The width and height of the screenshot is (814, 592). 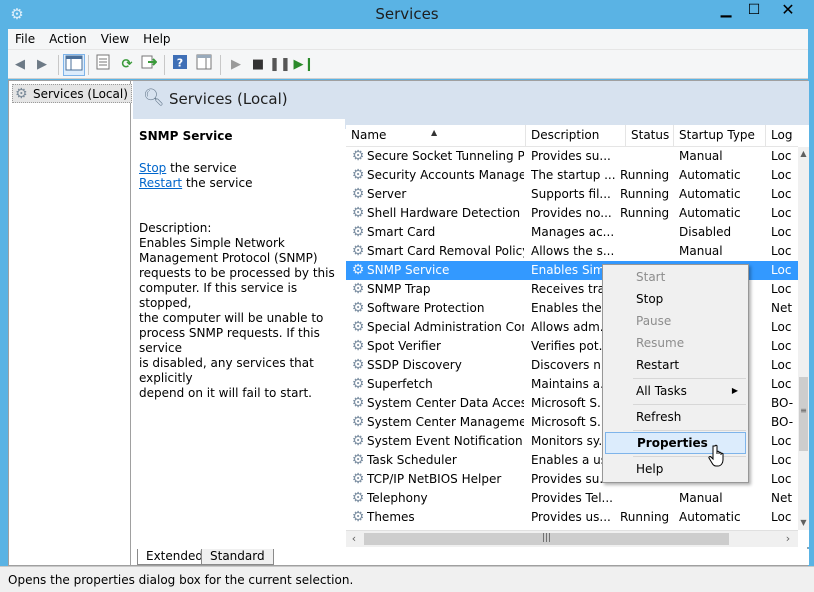 I want to click on description-line: depend on it will fail to start., so click(x=225, y=393).